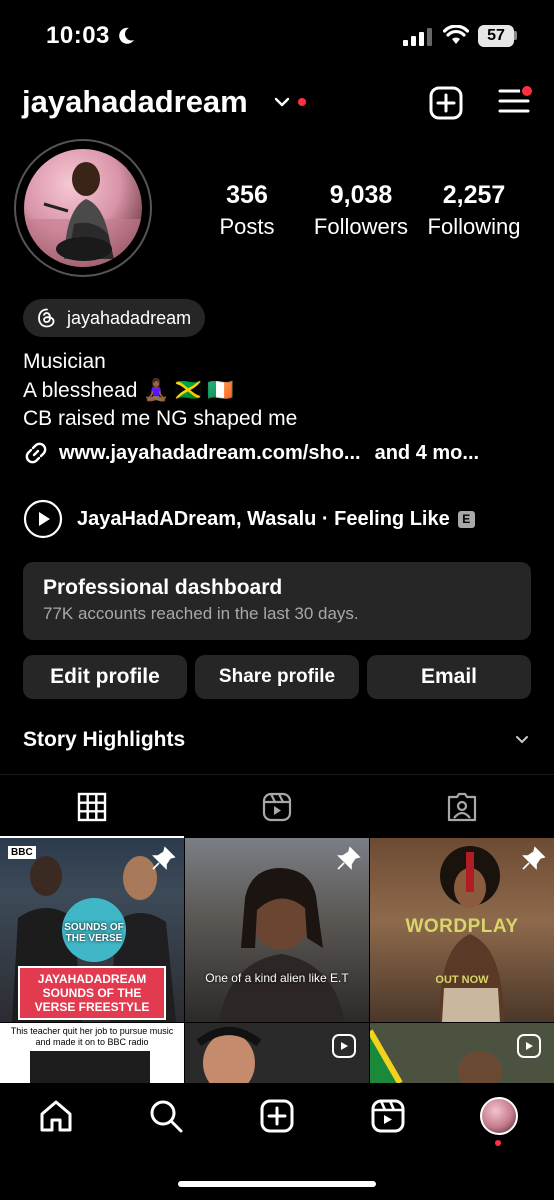 The width and height of the screenshot is (554, 1200). I want to click on post-caption-overlay: WORDPLAY, so click(462, 926).